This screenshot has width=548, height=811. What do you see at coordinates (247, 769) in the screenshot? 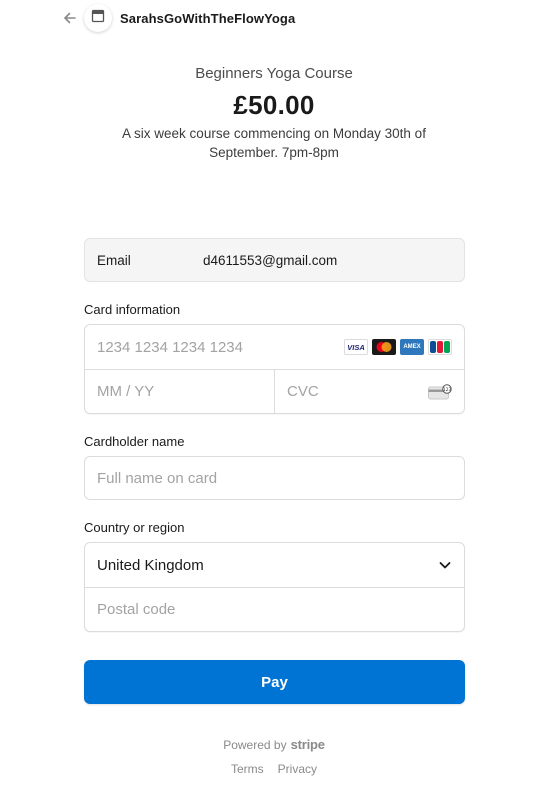
I see `terms-link: Terms` at bounding box center [247, 769].